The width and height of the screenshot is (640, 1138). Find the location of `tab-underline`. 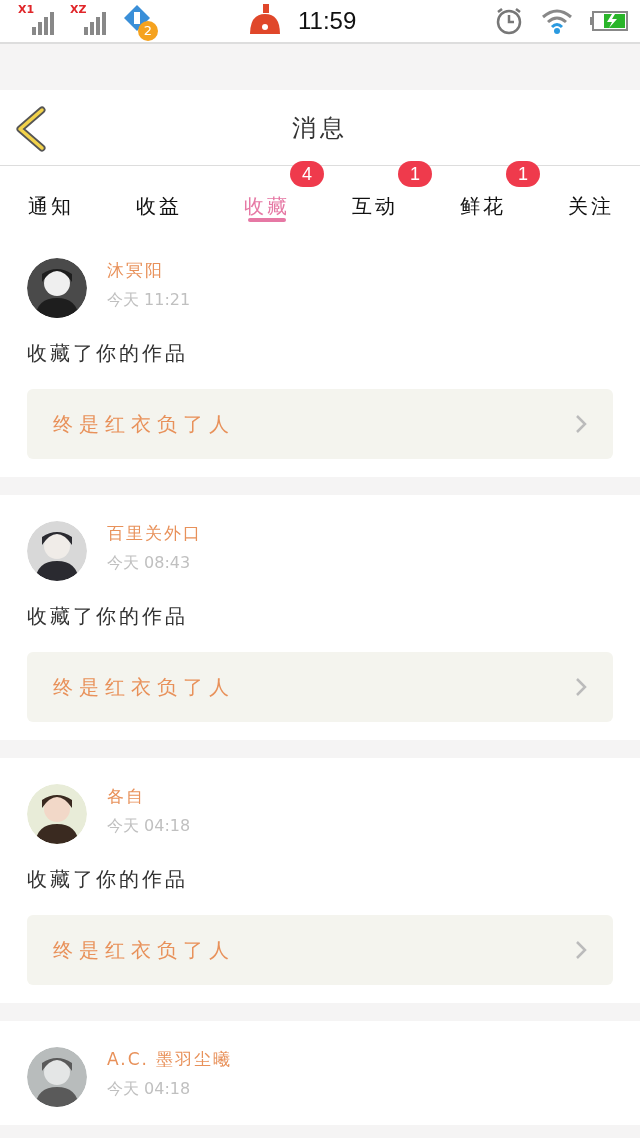

tab-underline is located at coordinates (267, 220).